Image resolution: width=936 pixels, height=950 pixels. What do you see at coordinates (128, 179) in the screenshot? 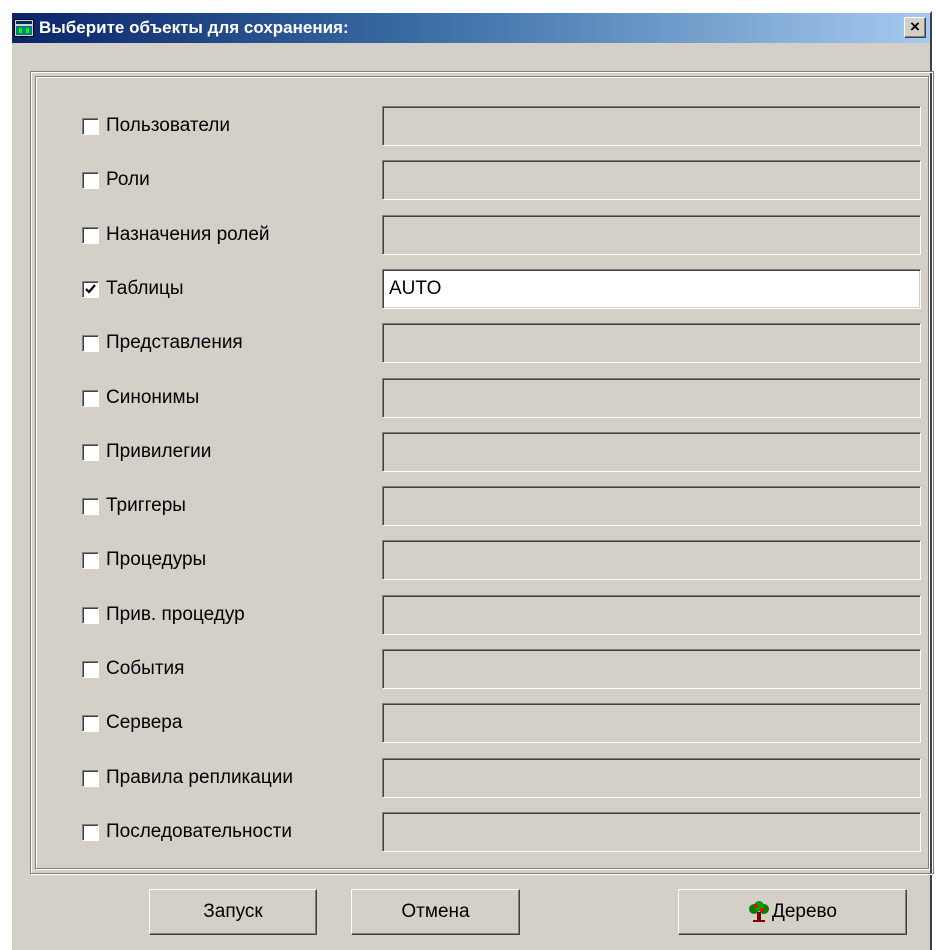
I see `object-label: Роли` at bounding box center [128, 179].